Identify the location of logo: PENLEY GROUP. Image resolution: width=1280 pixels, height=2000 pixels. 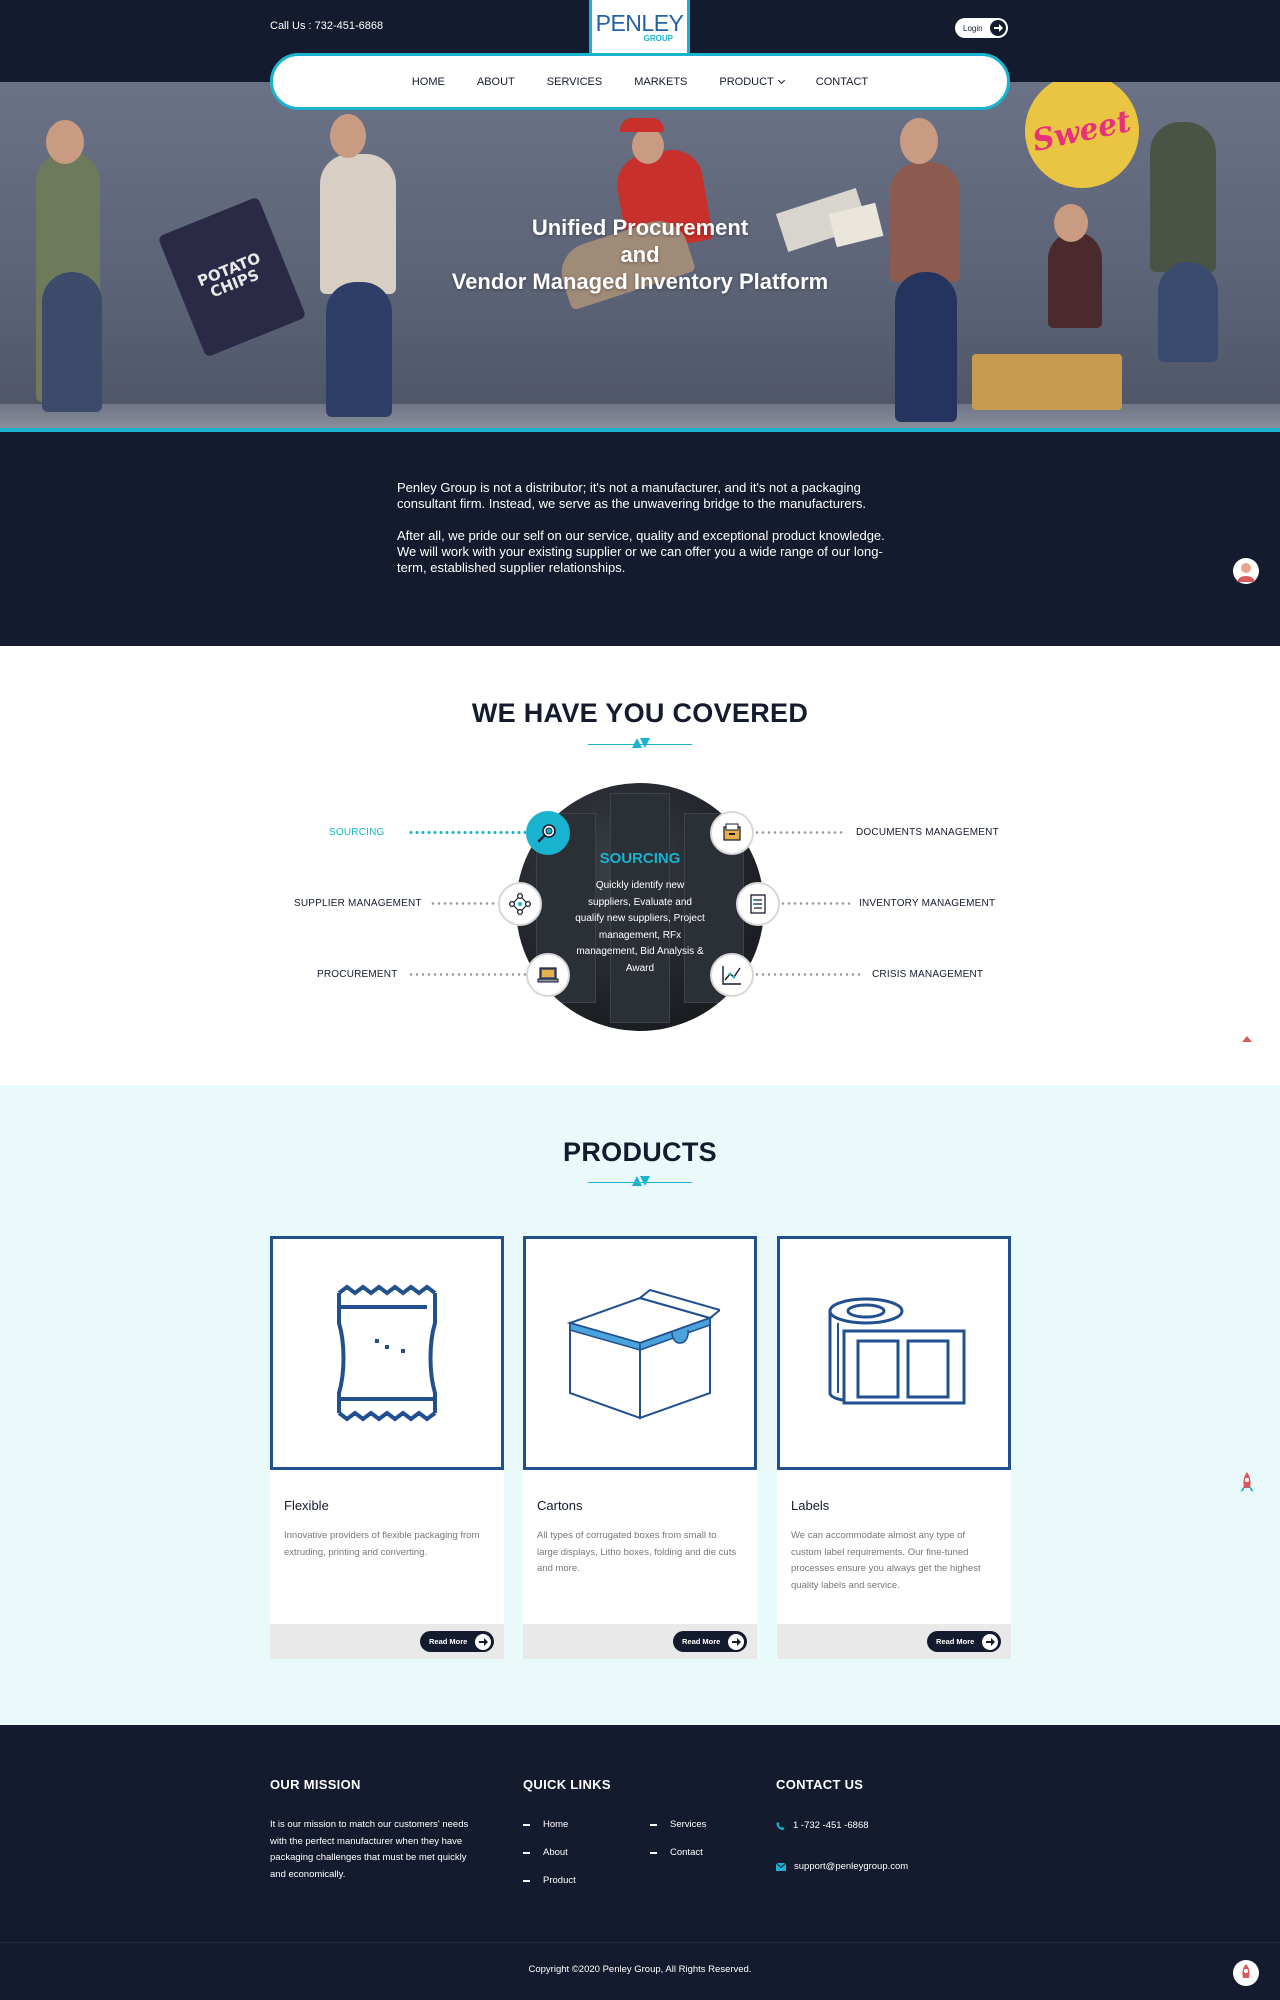
(639, 29).